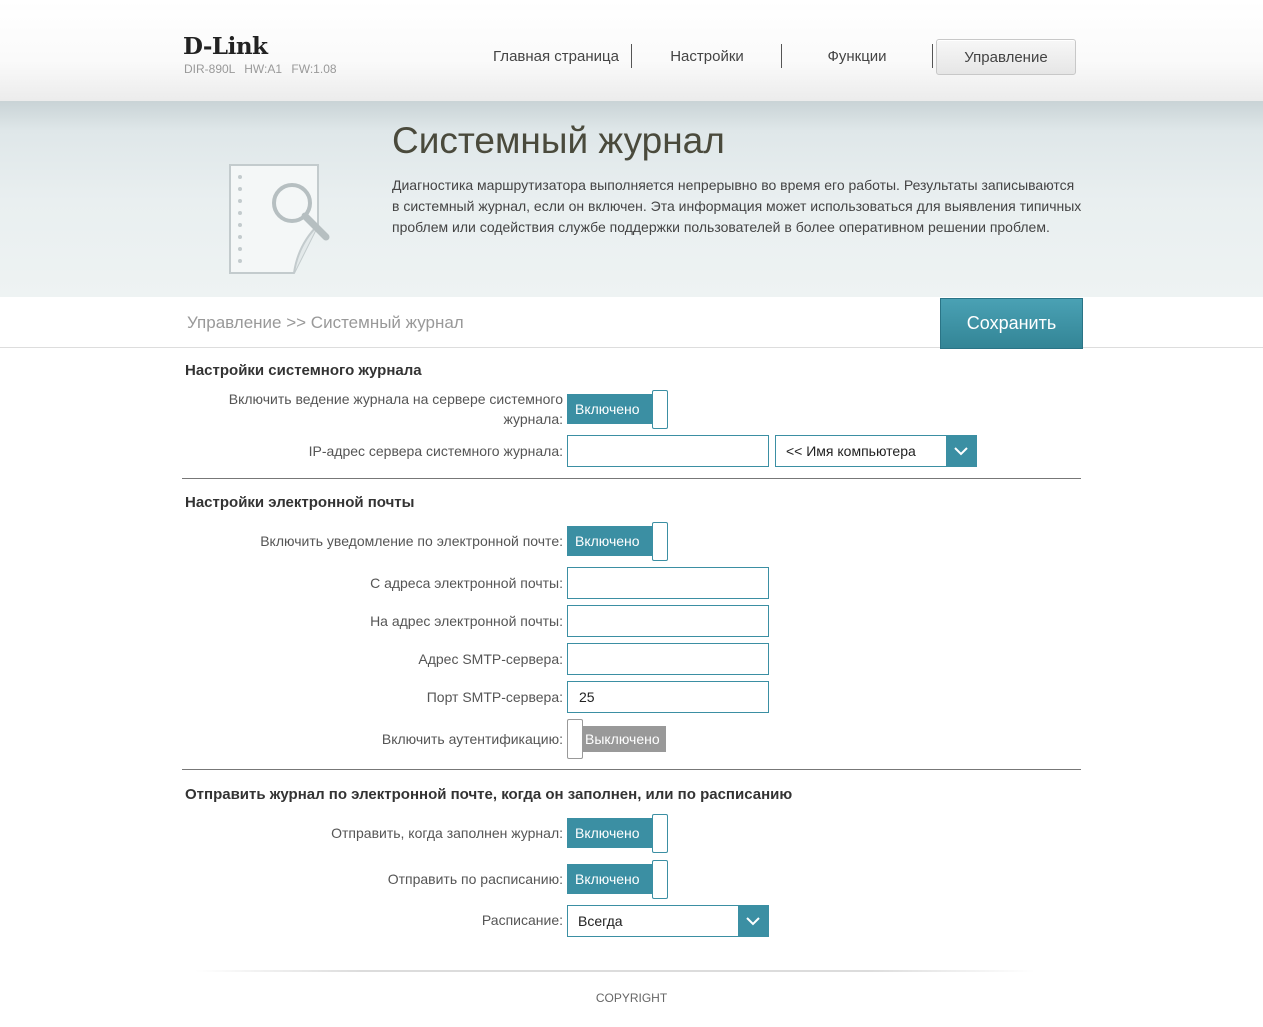 The height and width of the screenshot is (1027, 1263). I want to click on syslog-ip-input, so click(668, 451).